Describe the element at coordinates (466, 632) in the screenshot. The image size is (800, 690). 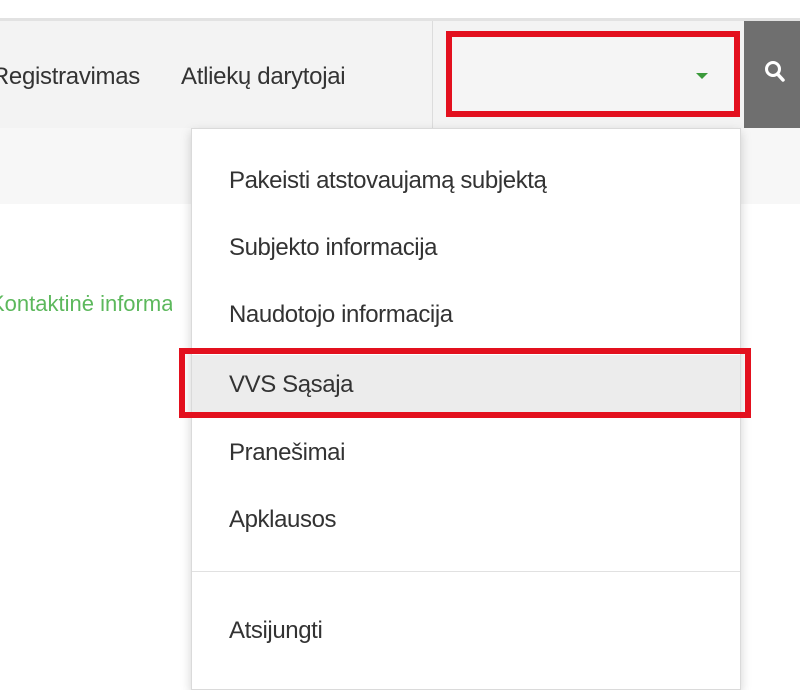
I see `menu-item-logout: Atsijungti` at that location.